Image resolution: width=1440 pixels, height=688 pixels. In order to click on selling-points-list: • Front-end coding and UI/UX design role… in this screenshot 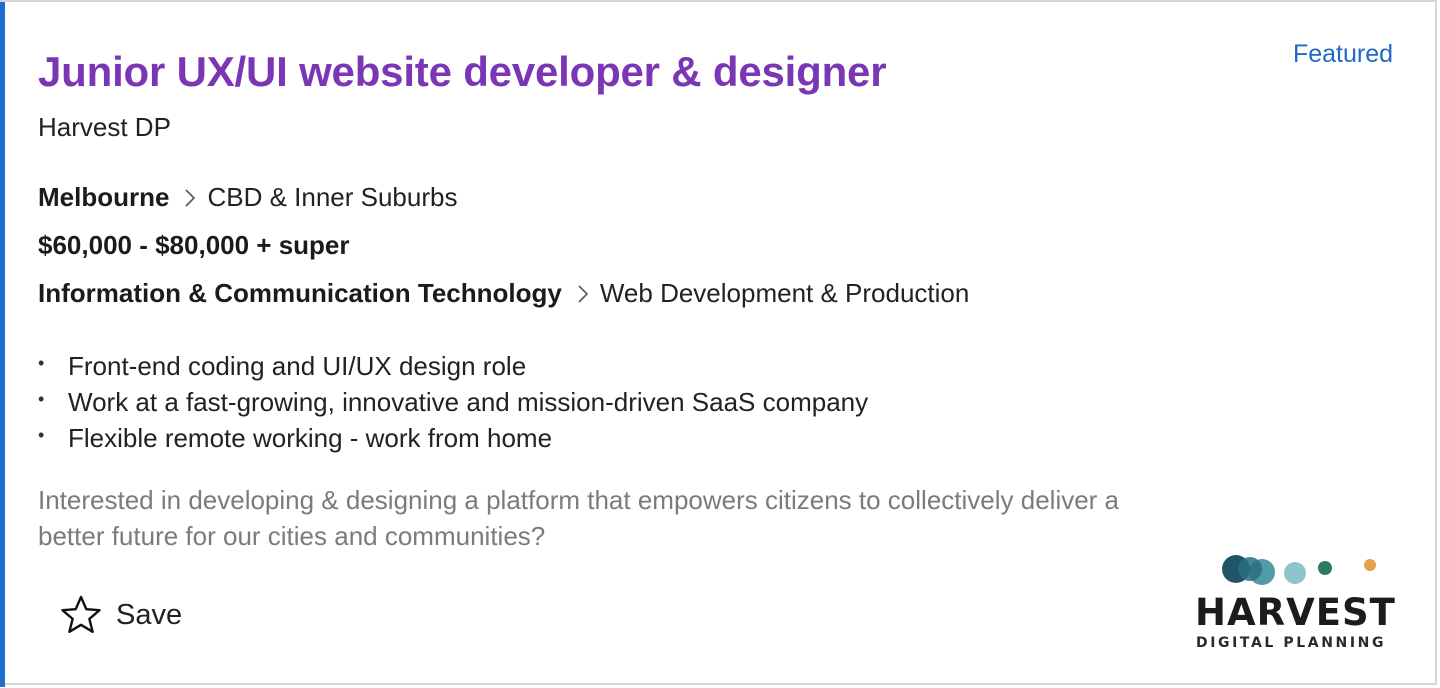, I will do `click(453, 402)`.